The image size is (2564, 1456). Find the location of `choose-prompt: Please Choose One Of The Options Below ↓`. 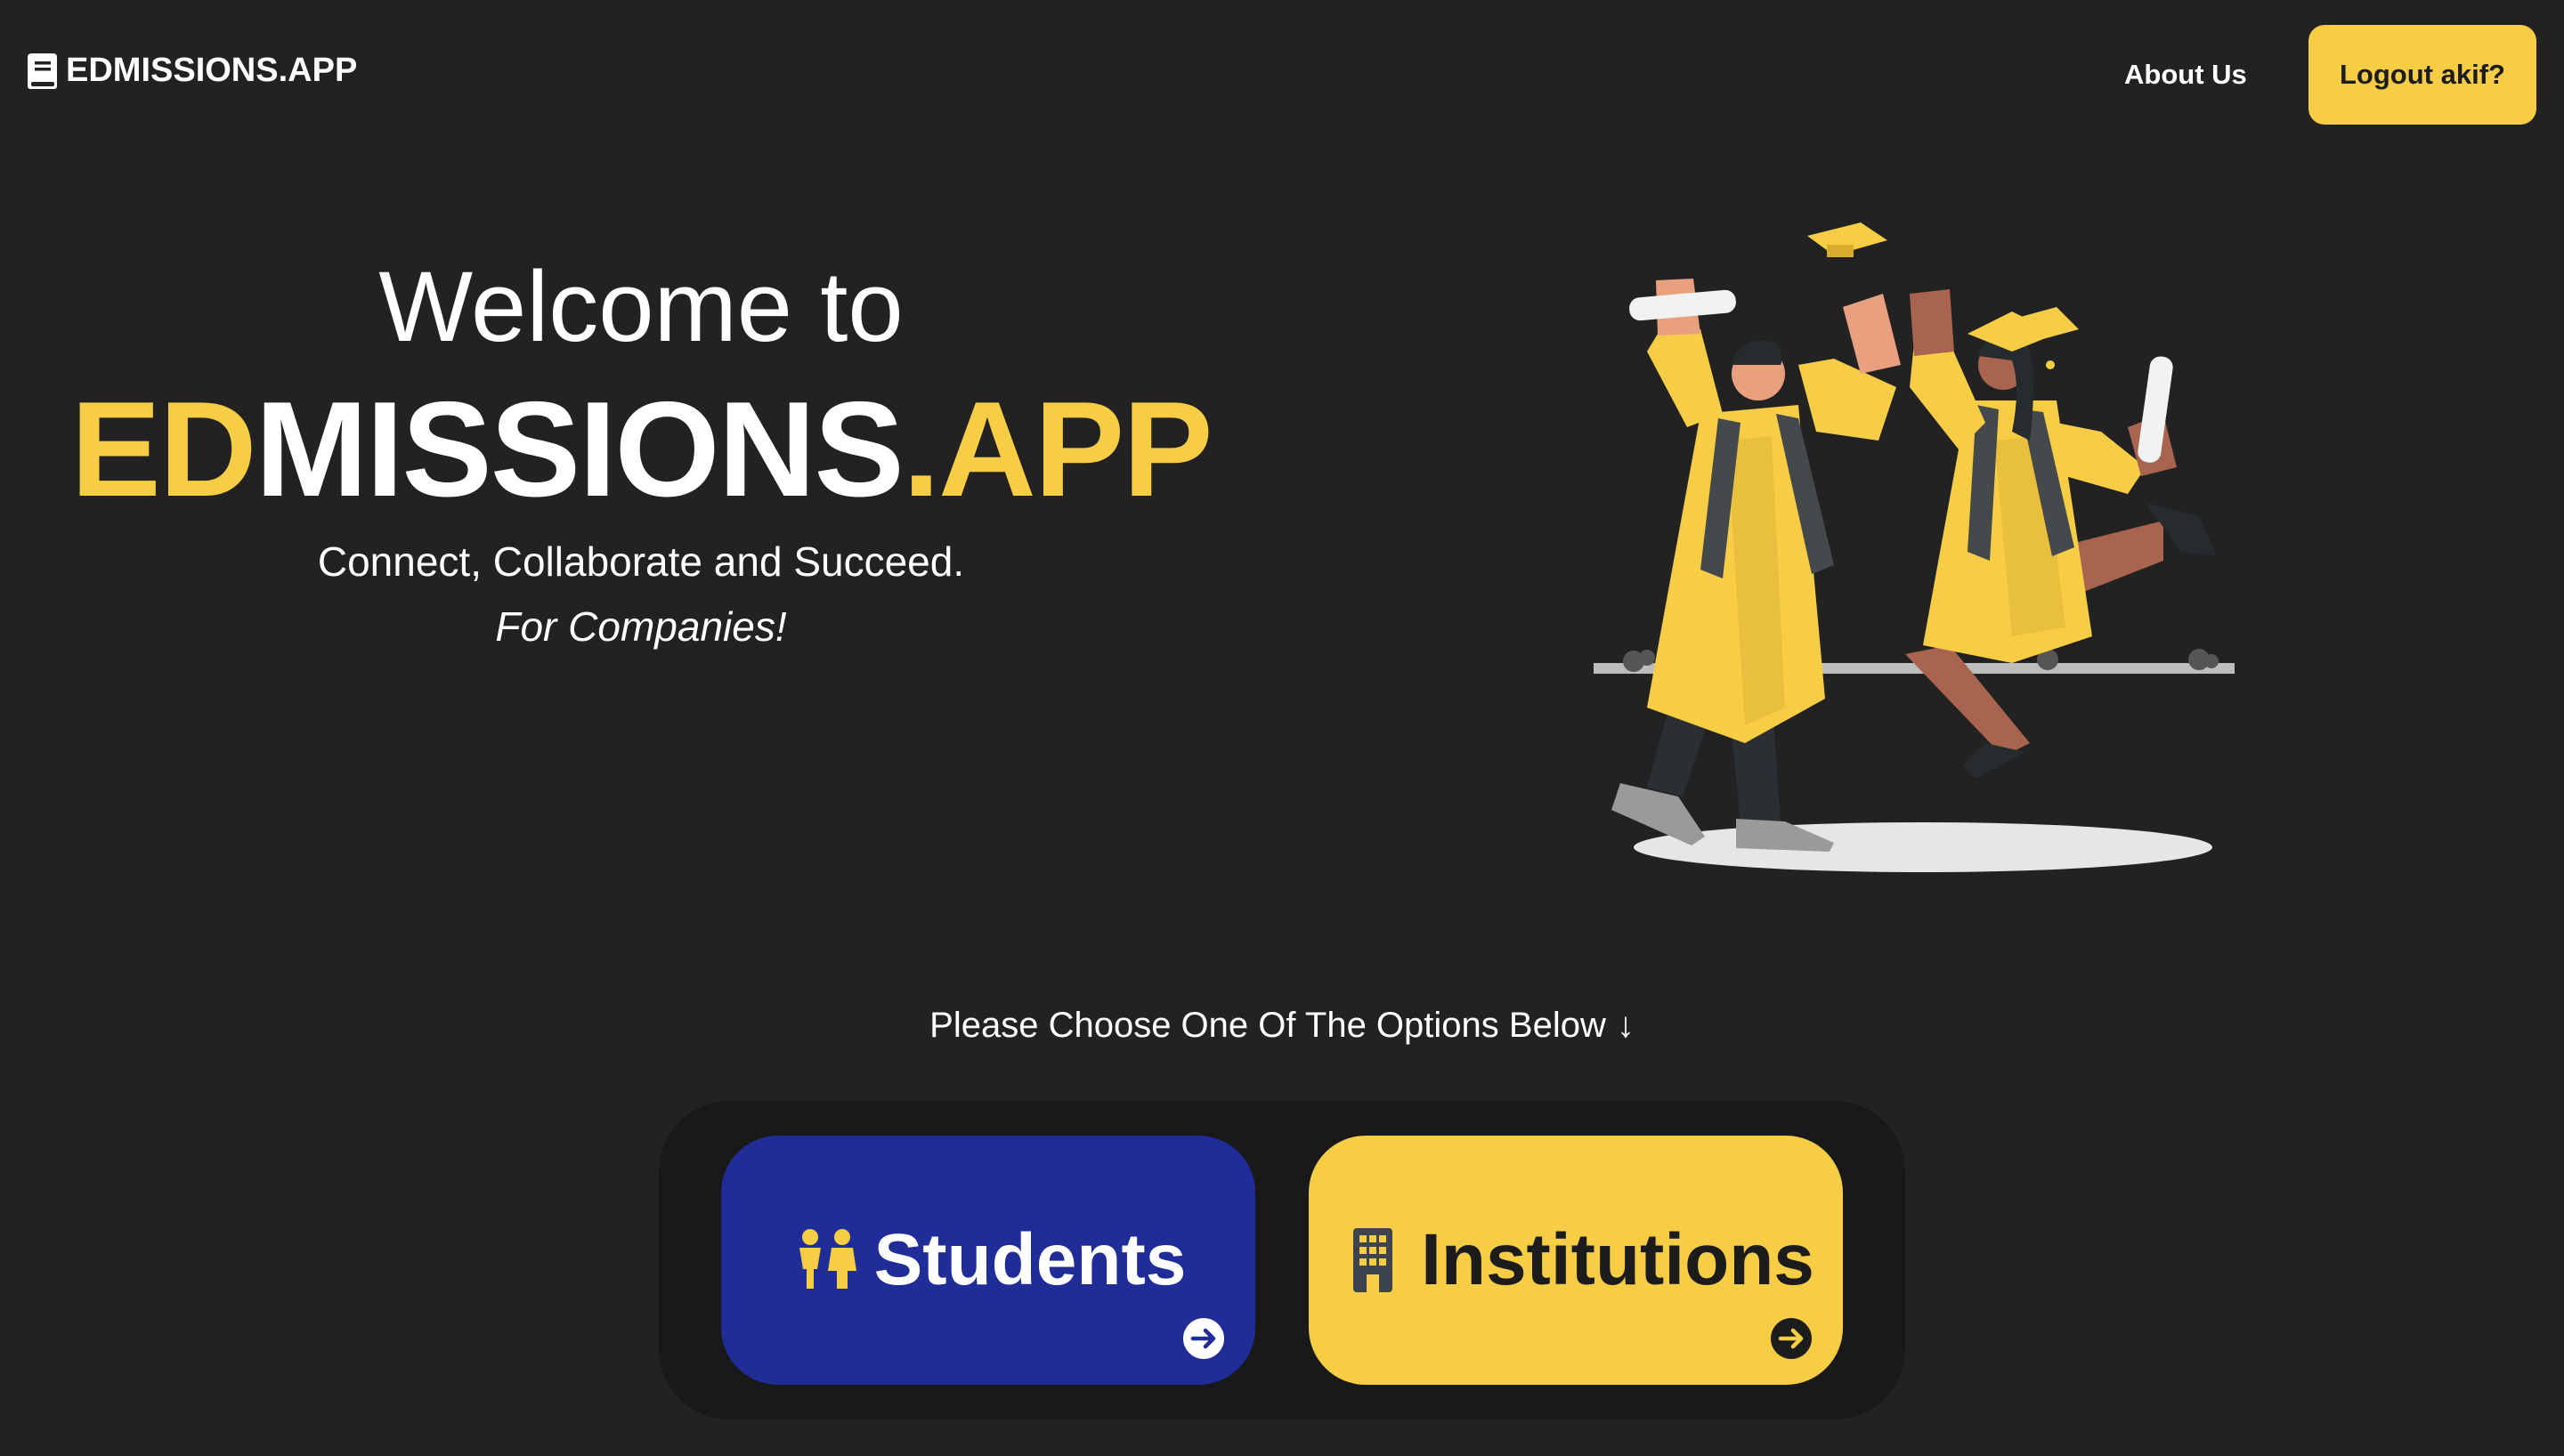

choose-prompt: Please Choose One Of The Options Below ↓ is located at coordinates (1282, 1025).